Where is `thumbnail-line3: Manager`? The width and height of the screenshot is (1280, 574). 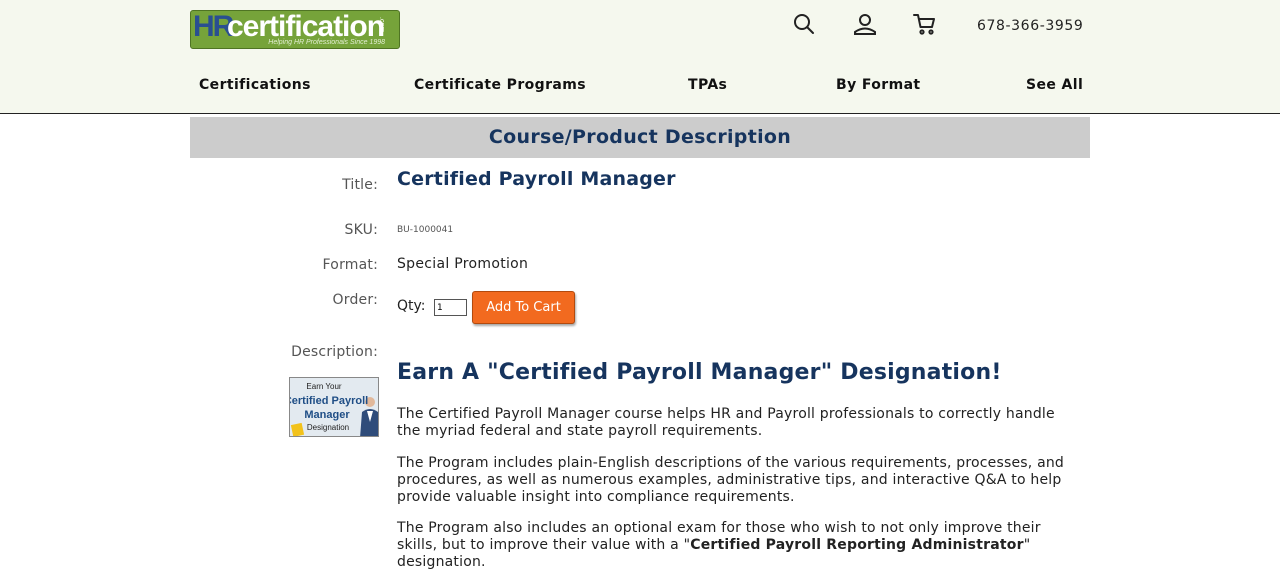 thumbnail-line3: Manager is located at coordinates (327, 415).